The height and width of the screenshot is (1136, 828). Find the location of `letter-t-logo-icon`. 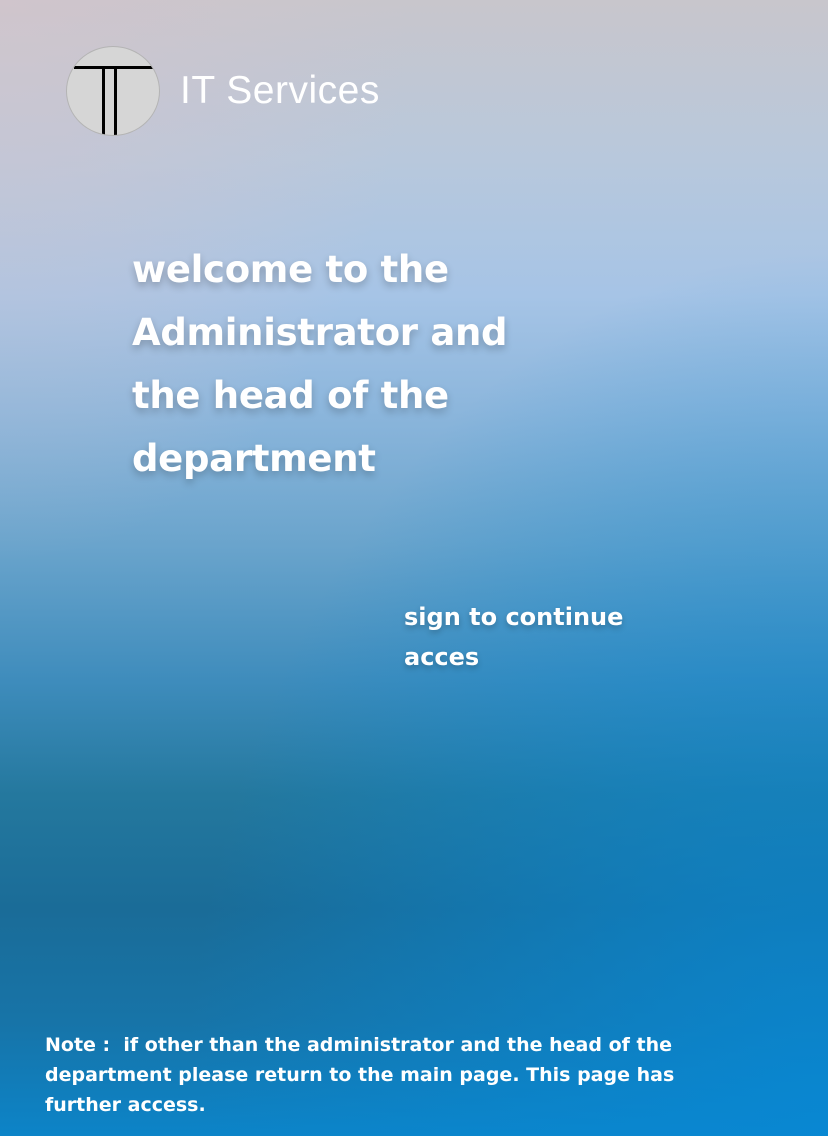

letter-t-logo-icon is located at coordinates (115, 100).